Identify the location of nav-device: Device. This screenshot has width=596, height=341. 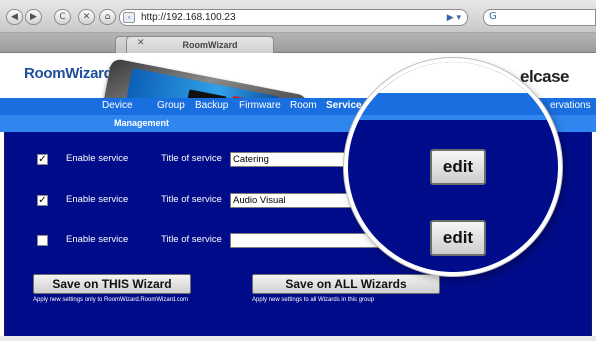
(117, 105).